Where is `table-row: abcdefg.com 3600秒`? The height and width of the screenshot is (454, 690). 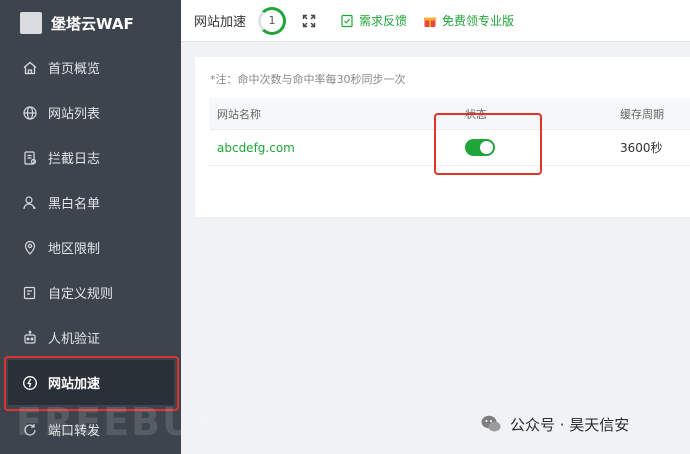 table-row: abcdefg.com 3600秒 is located at coordinates (449, 148).